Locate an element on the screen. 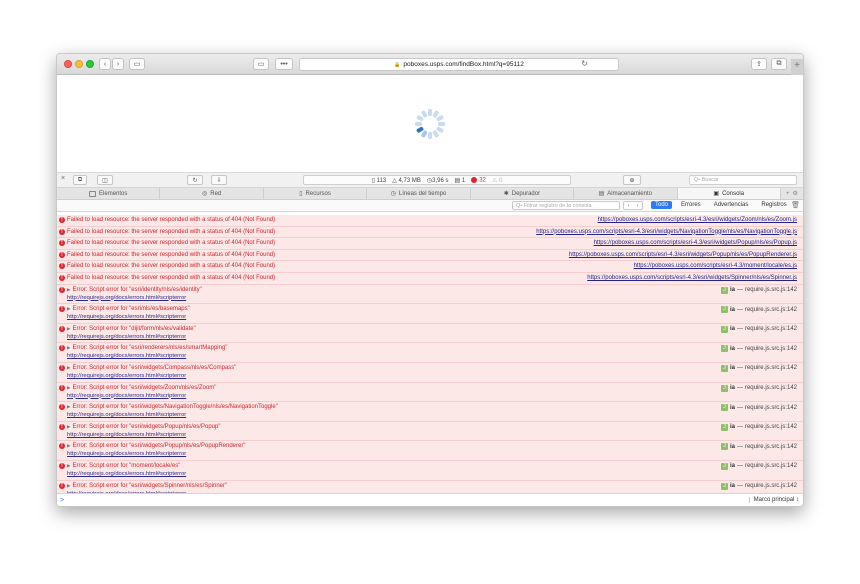  filter-all: Todo is located at coordinates (662, 205).